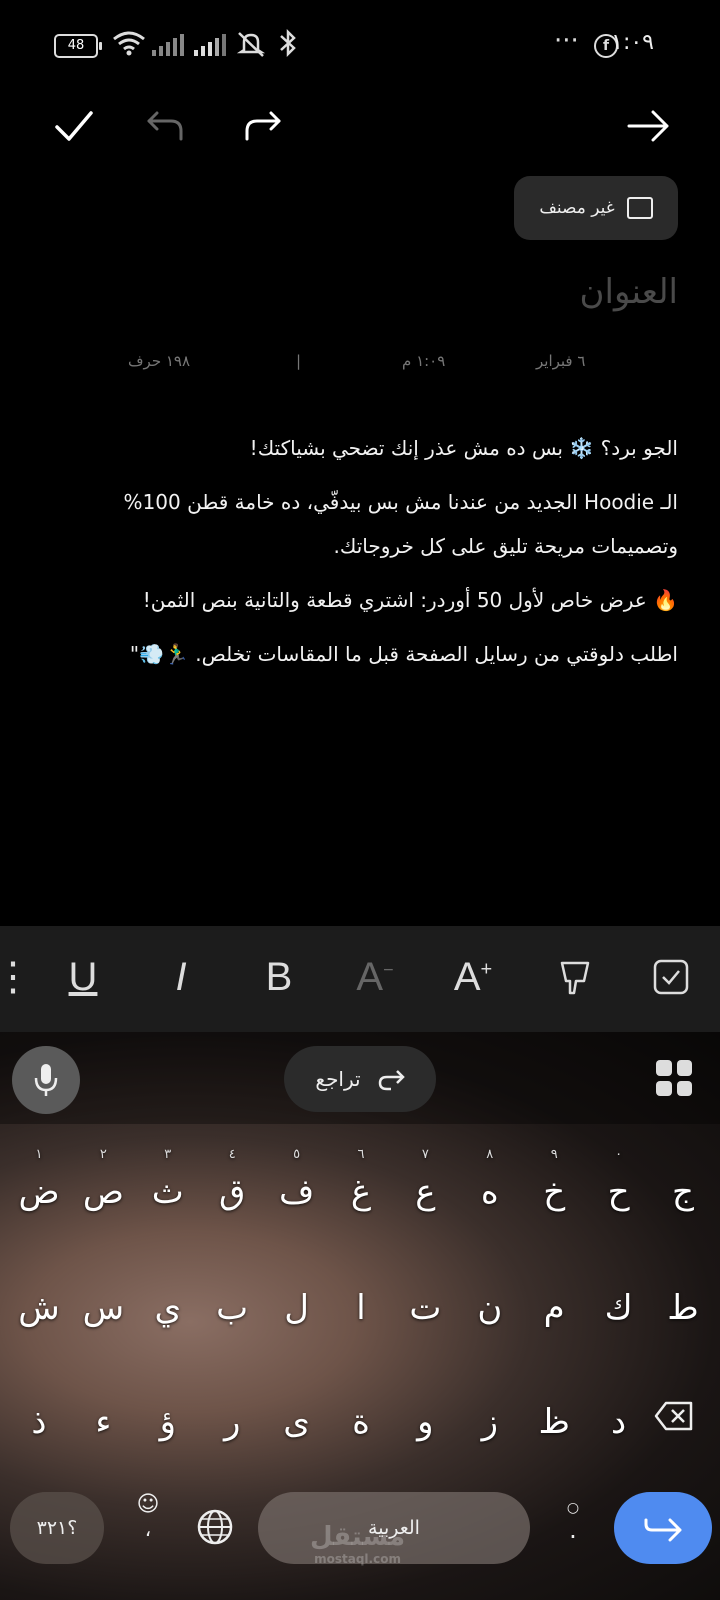 The width and height of the screenshot is (720, 1600). I want to click on key-row1: ٨ه, so click(490, 1194).